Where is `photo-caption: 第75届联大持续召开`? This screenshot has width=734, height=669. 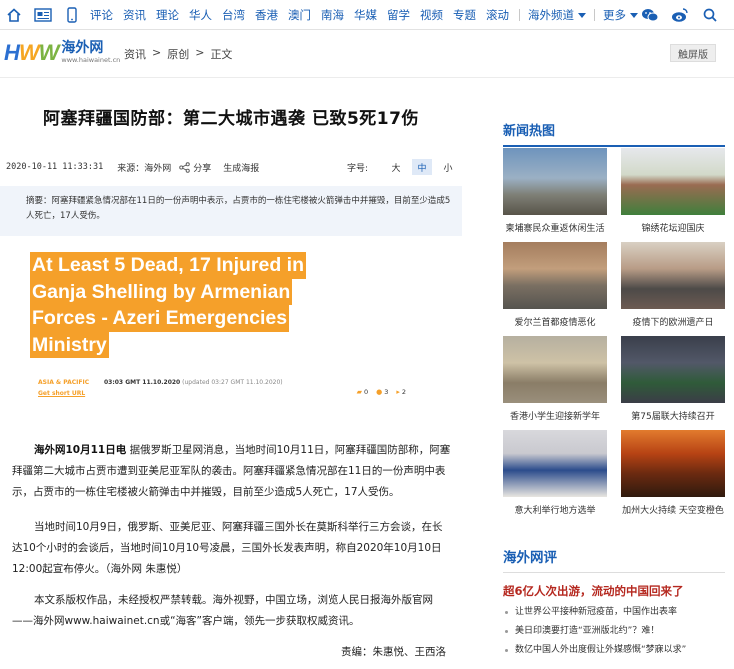 photo-caption: 第75届联大持续召开 is located at coordinates (673, 415).